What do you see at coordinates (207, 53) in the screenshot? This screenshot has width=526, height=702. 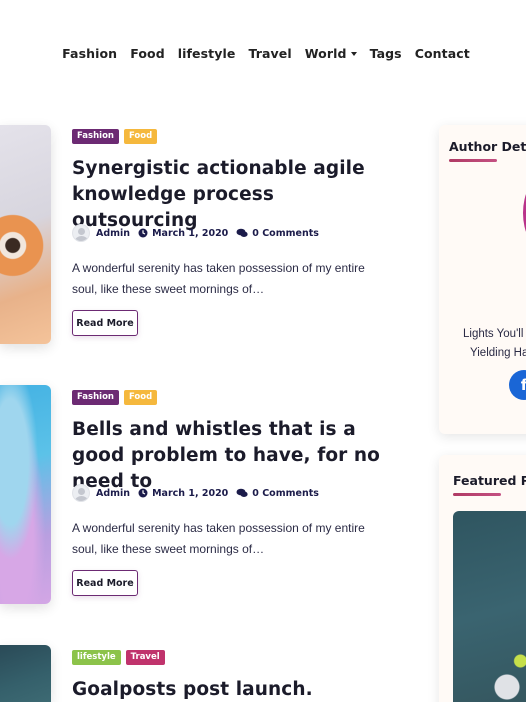 I see `nav-item-lifestyle: lifestyle` at bounding box center [207, 53].